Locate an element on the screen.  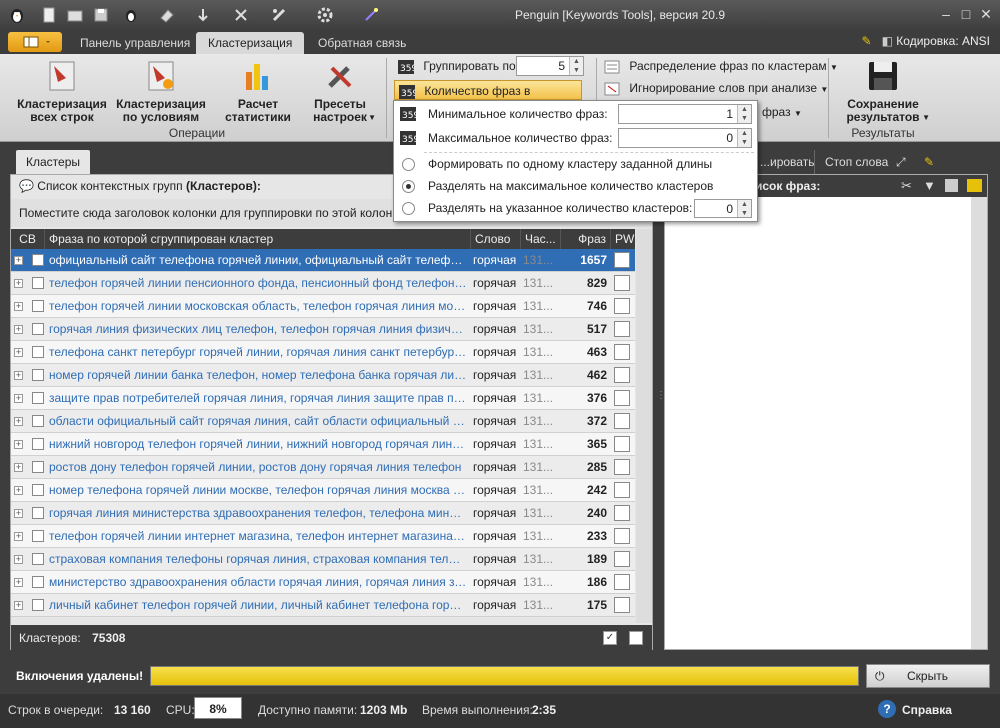
encoding-selector: ✎ ◧ Кодировка: ANSI is located at coordinates (926, 41).